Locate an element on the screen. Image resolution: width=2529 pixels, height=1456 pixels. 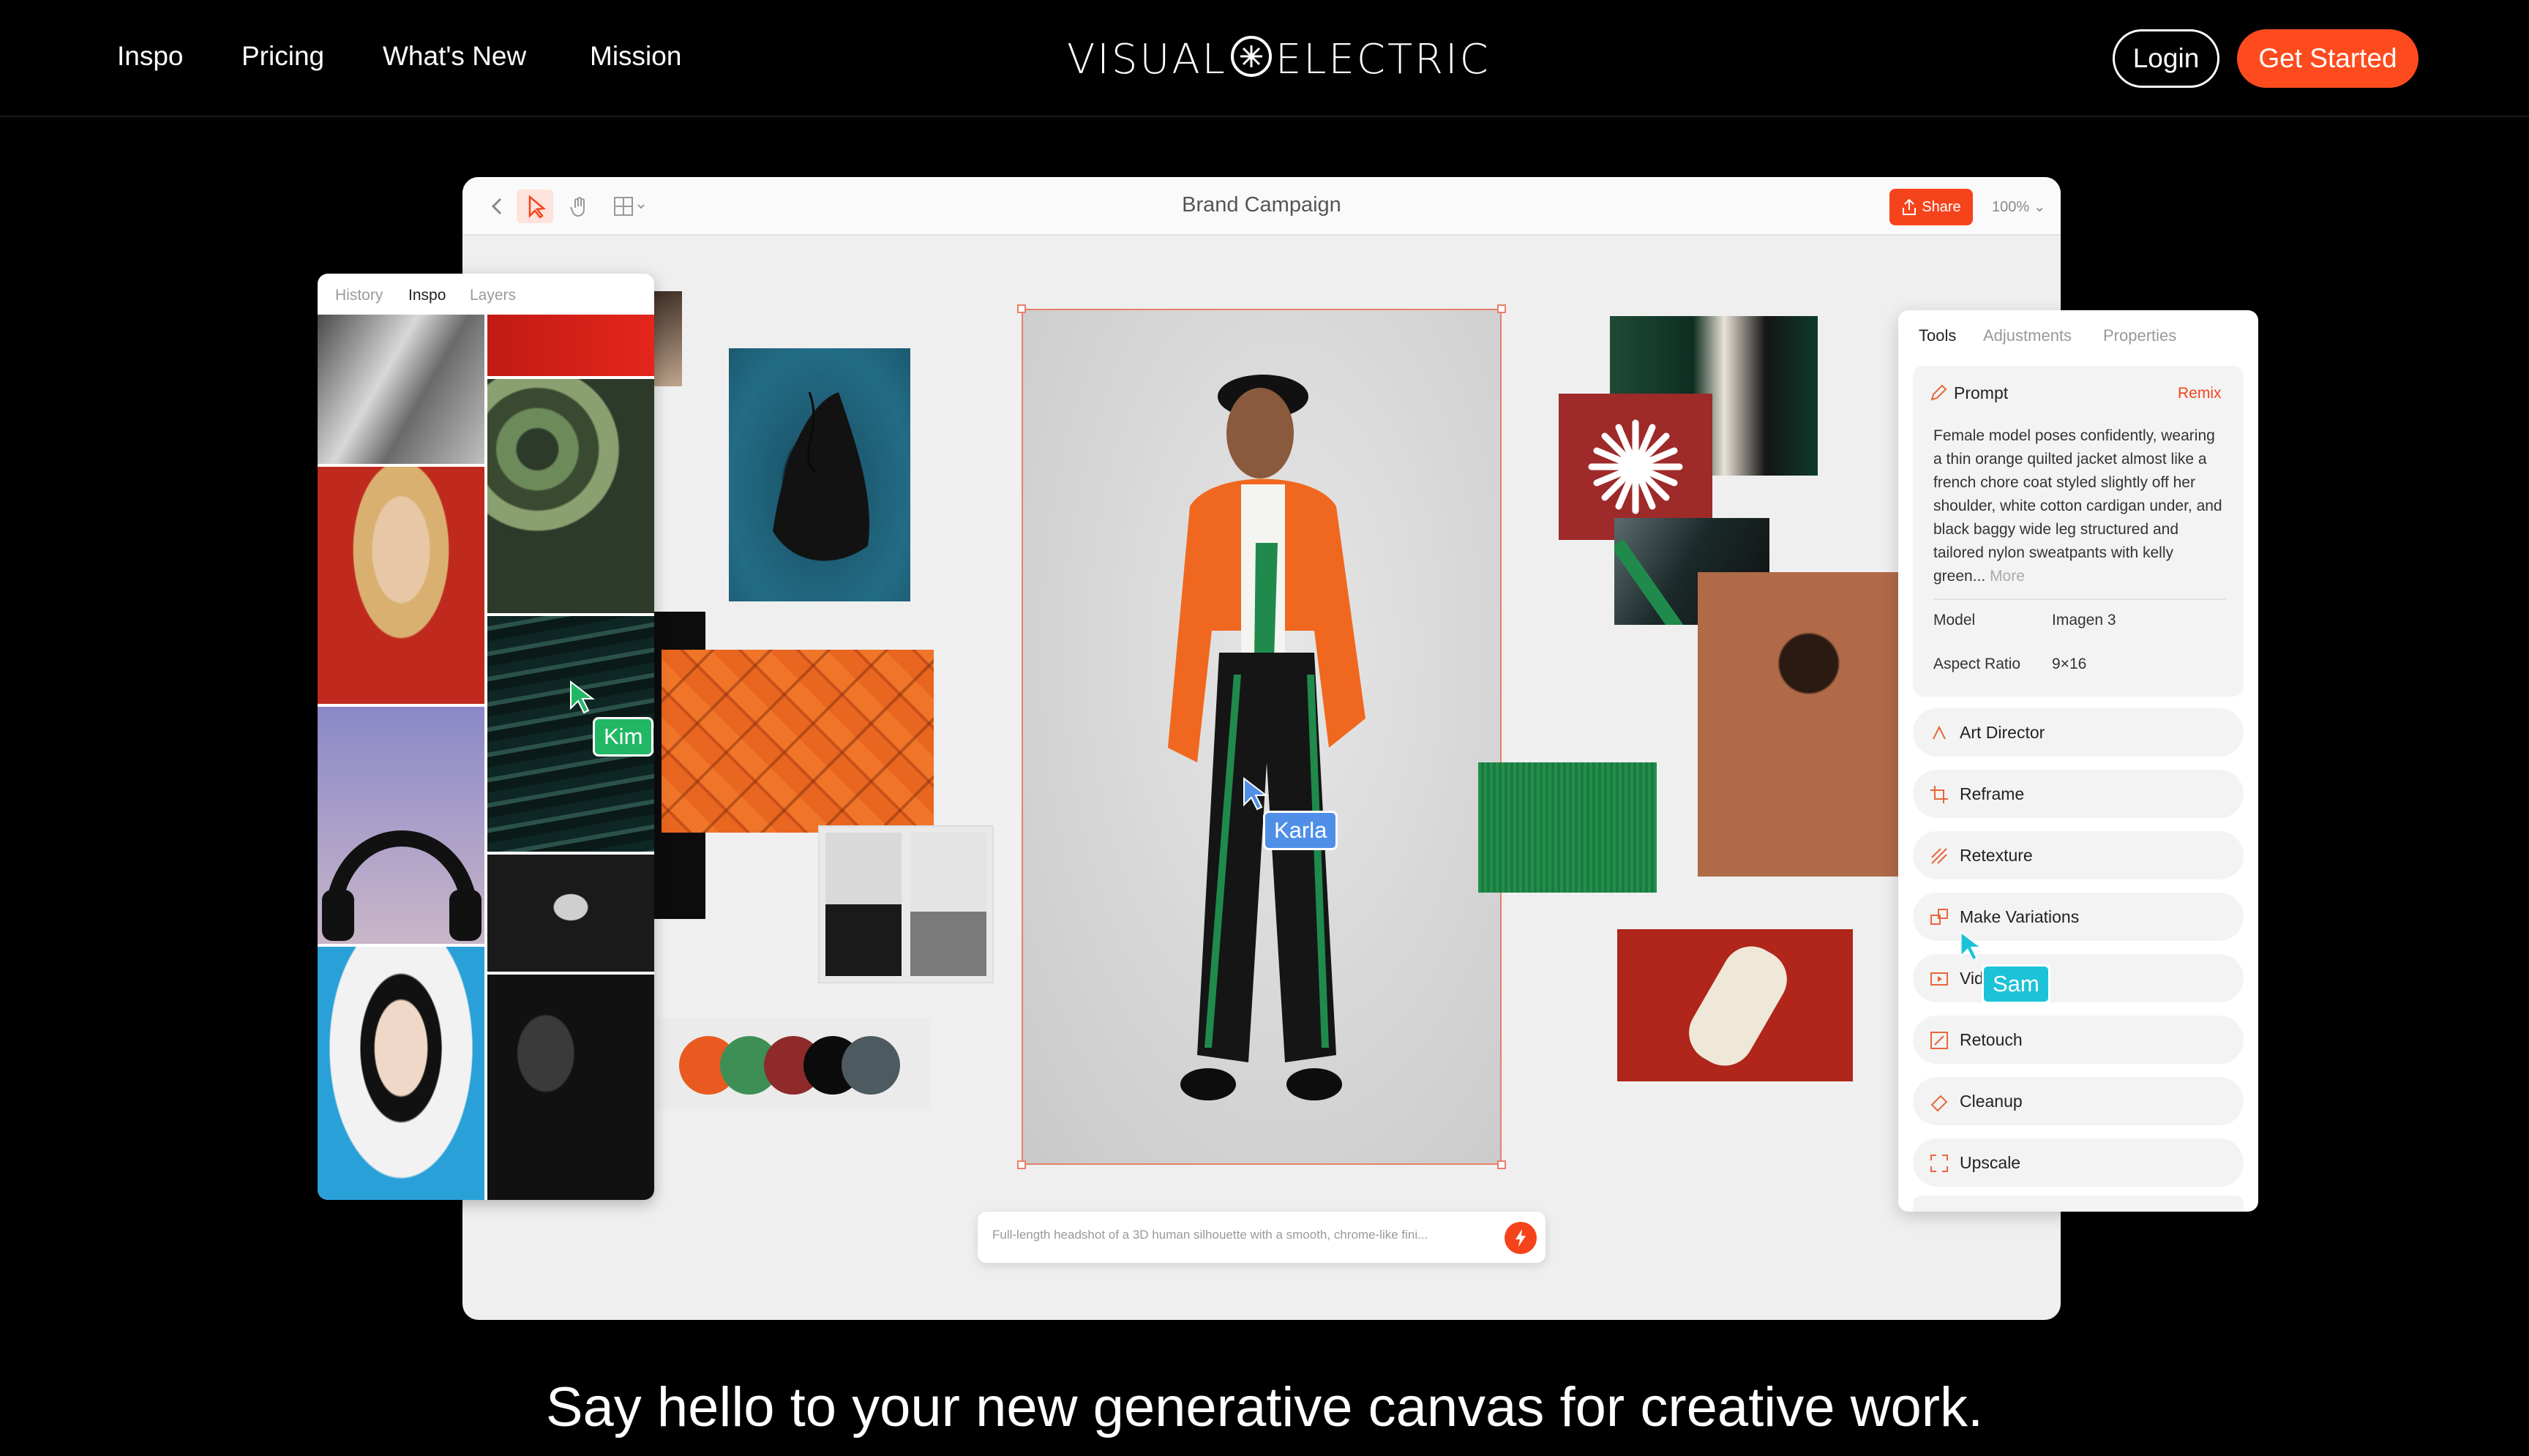
tool-row-partial is located at coordinates (2079, 1204).